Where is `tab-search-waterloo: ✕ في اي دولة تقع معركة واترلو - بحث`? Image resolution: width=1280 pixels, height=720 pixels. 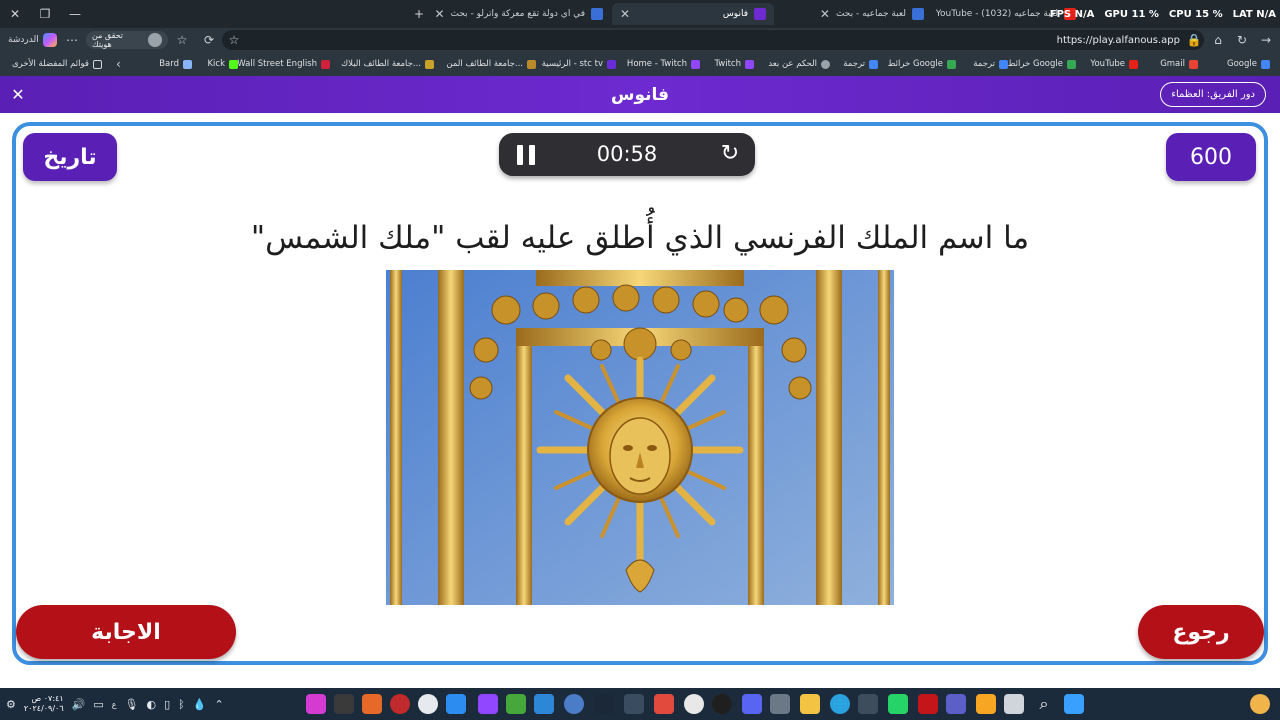
tab-search-waterloo: ✕ في اي دولة تقع معركة واترلو - بحث is located at coordinates (523, 14).